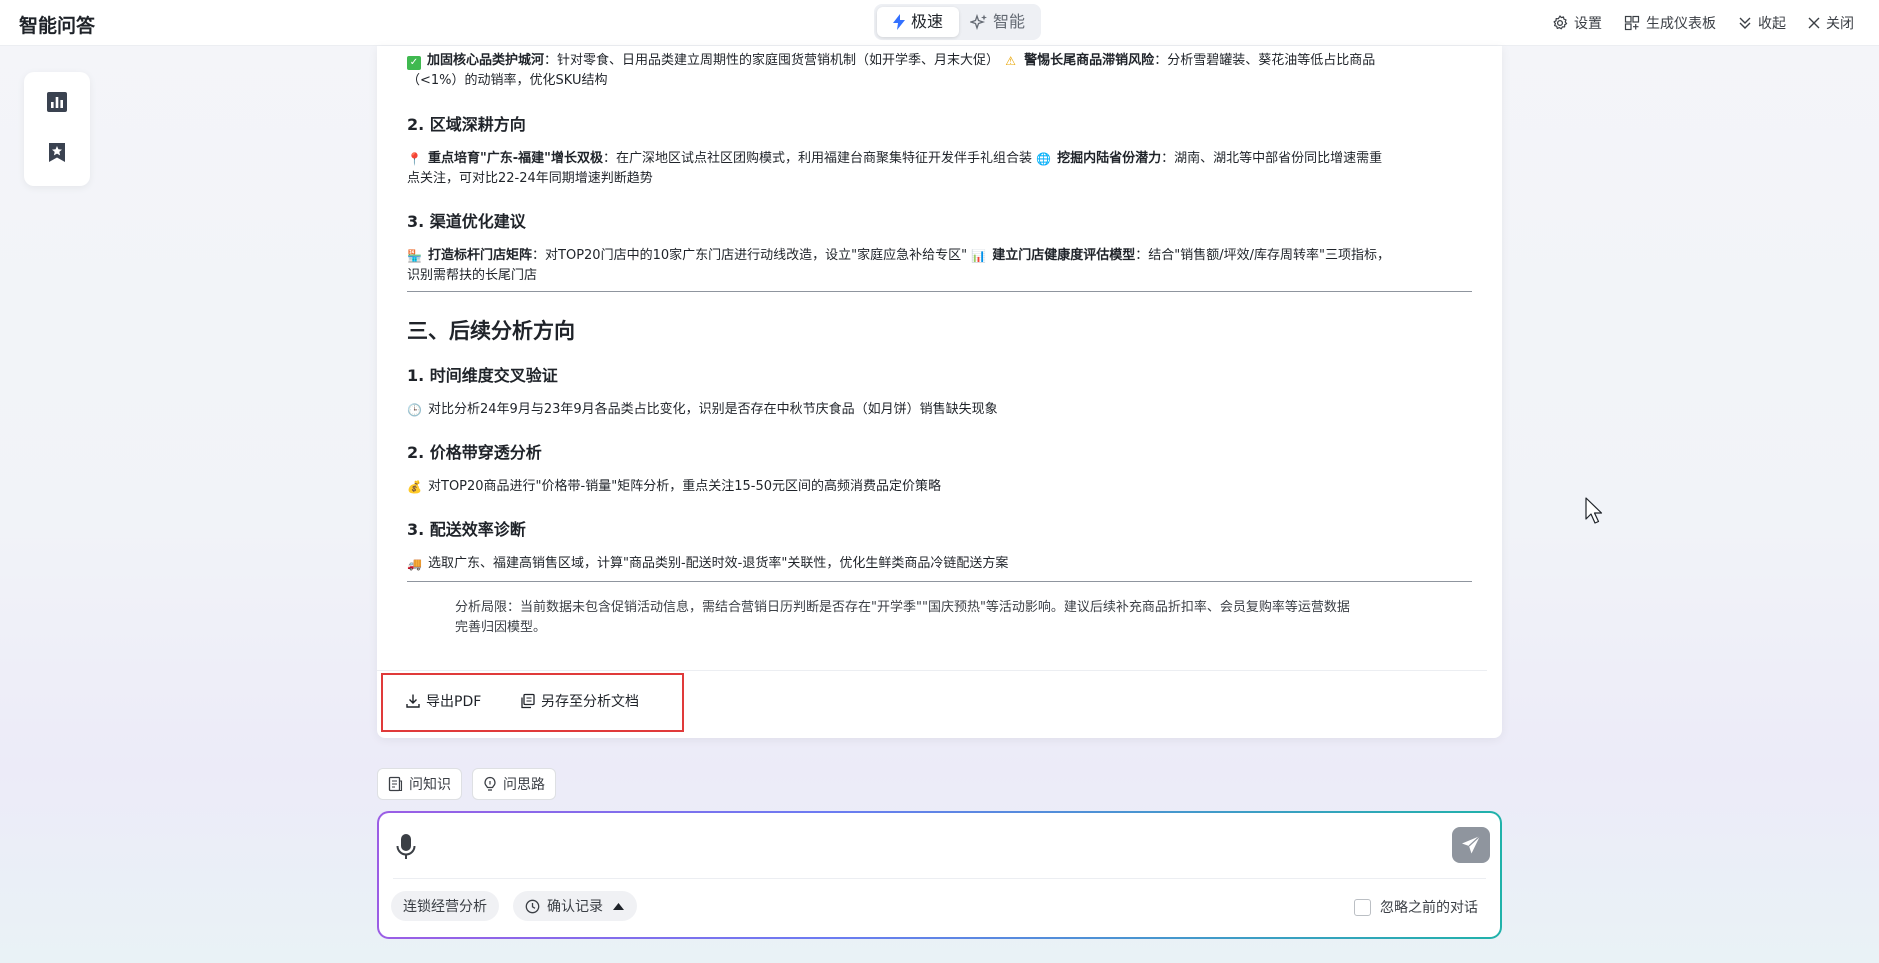  What do you see at coordinates (482, 375) in the screenshot?
I see `heading-time: 1. 时间维度交叉验证` at bounding box center [482, 375].